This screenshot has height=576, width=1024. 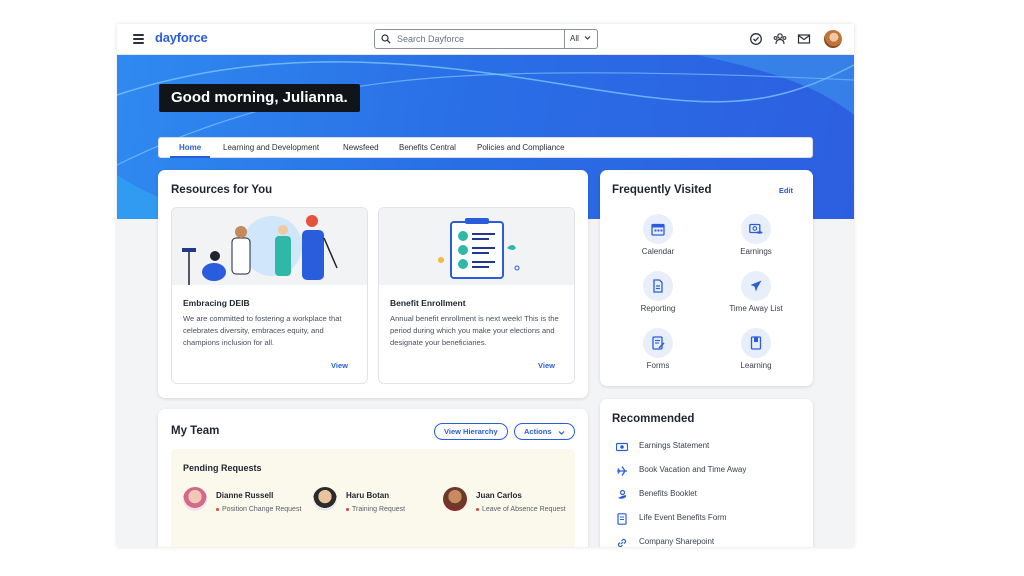 I want to click on search-scope-dropdown: All, so click(x=580, y=39).